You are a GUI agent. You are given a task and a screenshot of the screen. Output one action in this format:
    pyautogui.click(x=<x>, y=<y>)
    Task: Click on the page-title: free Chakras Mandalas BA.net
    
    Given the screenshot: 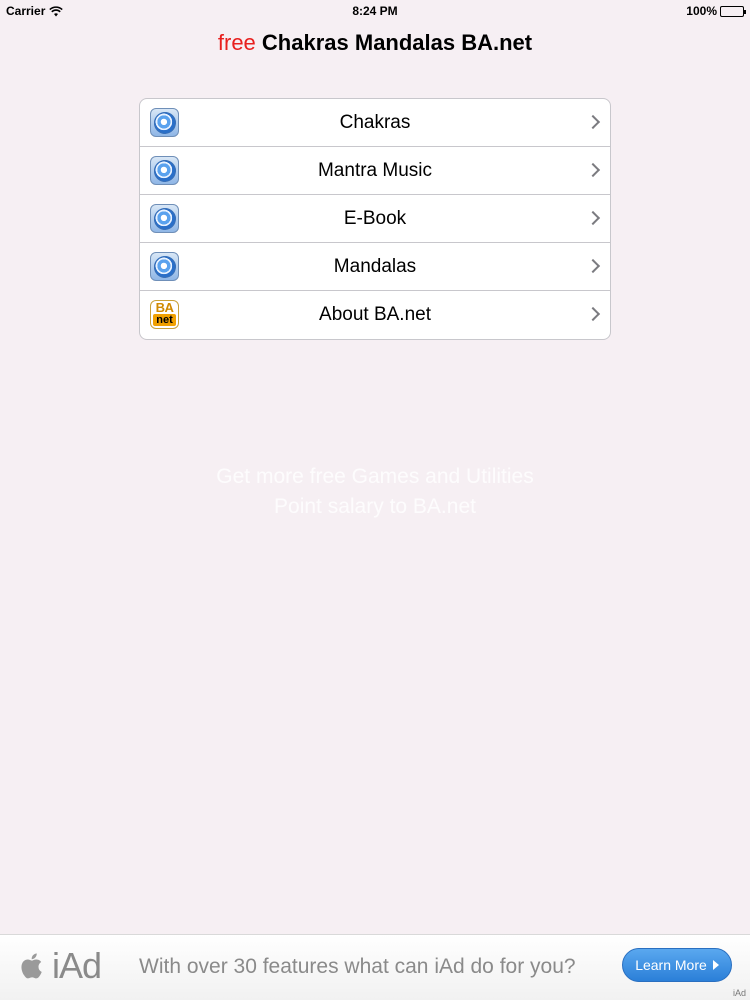 What is the action you would take?
    pyautogui.click(x=375, y=43)
    